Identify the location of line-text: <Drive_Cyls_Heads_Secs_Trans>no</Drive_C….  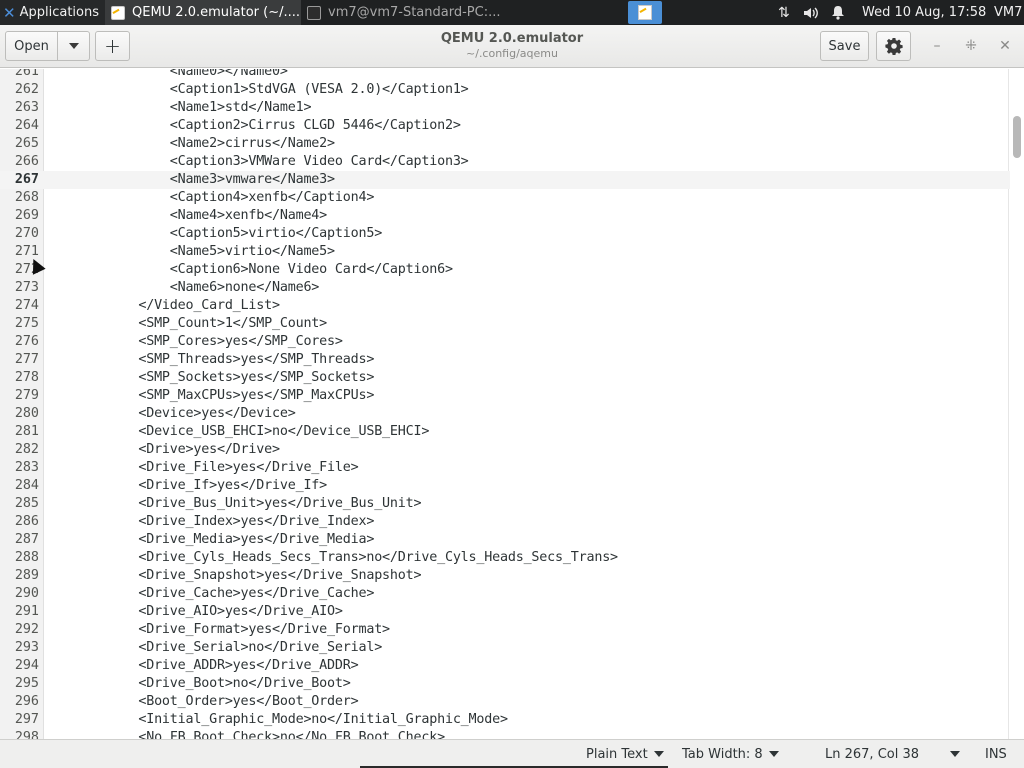
(331, 558).